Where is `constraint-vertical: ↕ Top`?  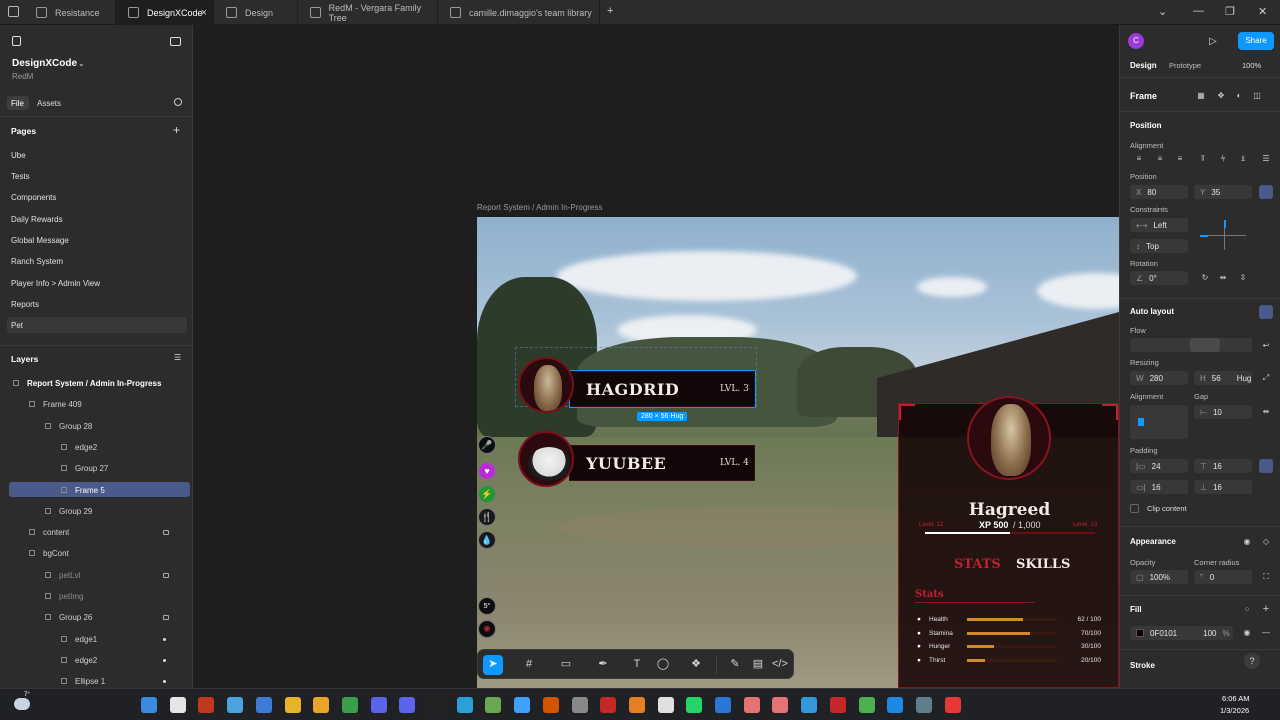 constraint-vertical: ↕ Top is located at coordinates (1159, 246).